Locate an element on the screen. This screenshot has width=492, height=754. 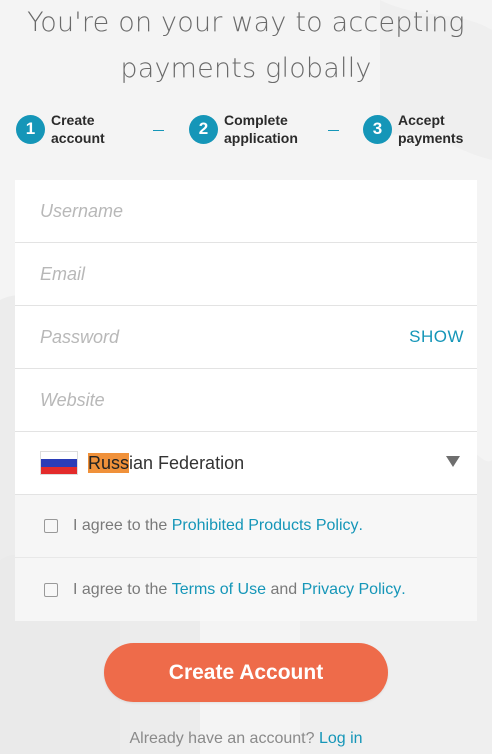
step-accept-payments: 3 Accept payments is located at coordinates (413, 129).